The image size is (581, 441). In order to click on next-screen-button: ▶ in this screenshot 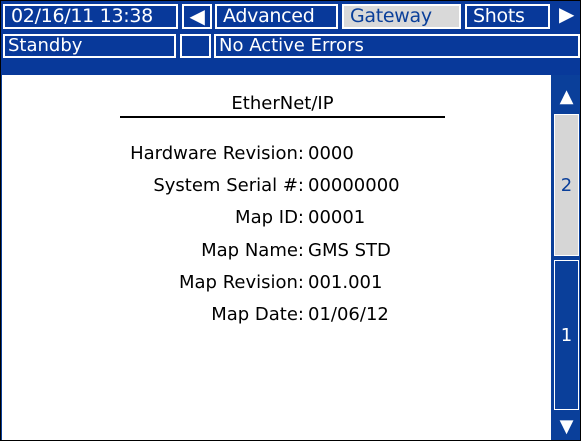, I will do `click(566, 16)`.